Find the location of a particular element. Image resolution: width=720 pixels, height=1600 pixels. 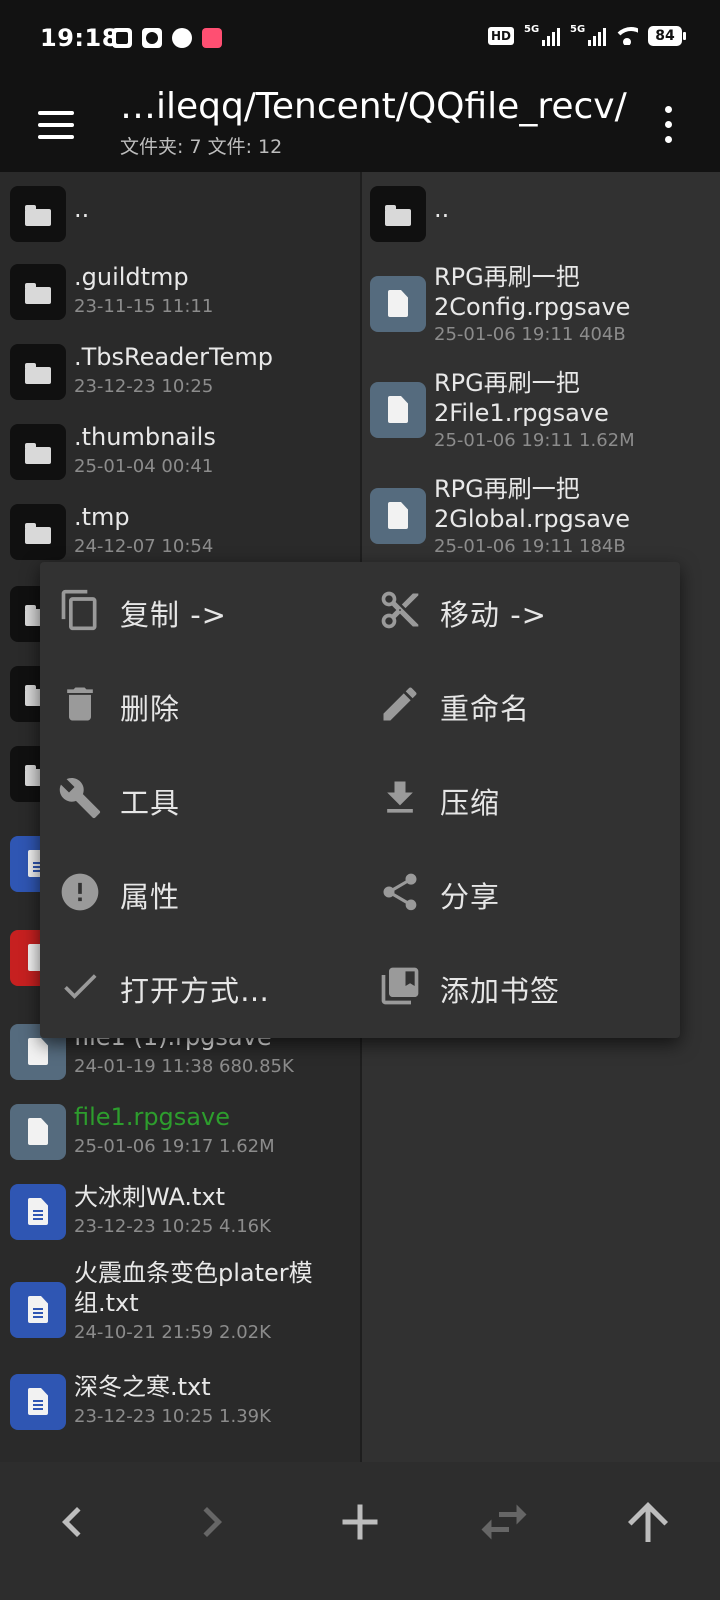

item-meta: 24-01-19 11:38 680.85K is located at coordinates (184, 1066).